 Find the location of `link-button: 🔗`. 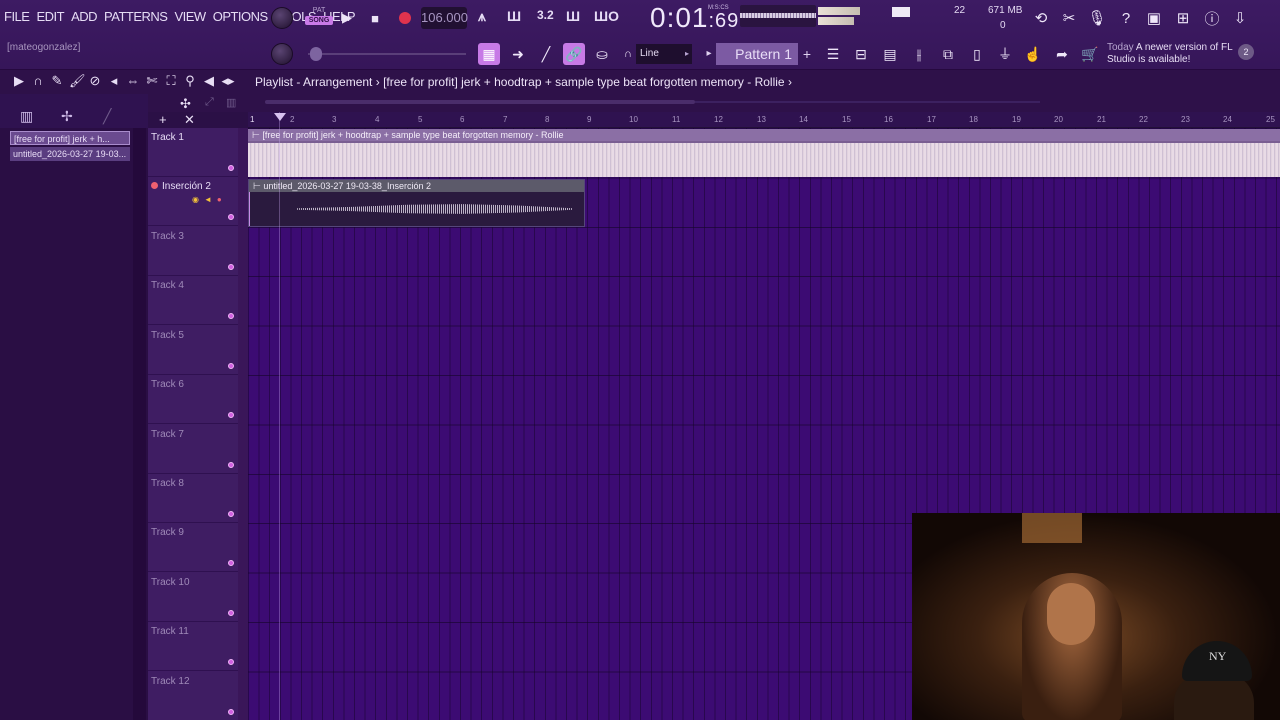

link-button: 🔗 is located at coordinates (574, 54).